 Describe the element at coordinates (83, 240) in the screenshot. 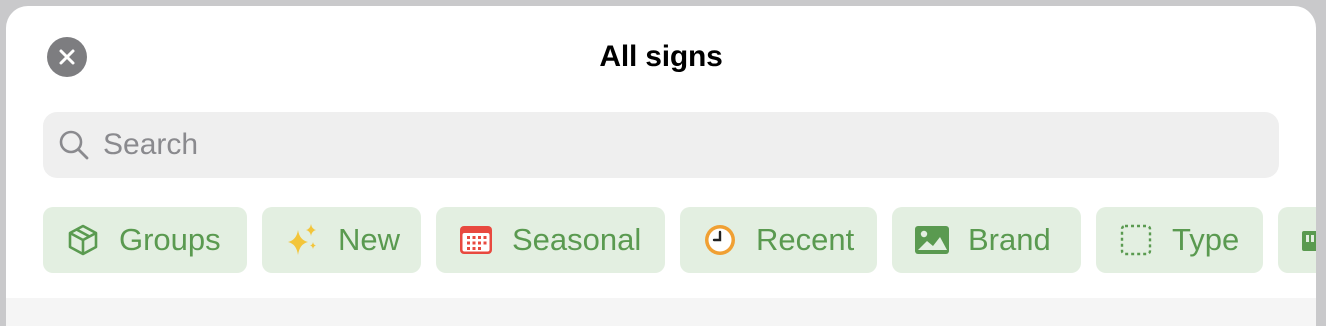

I see `cube-icon` at that location.